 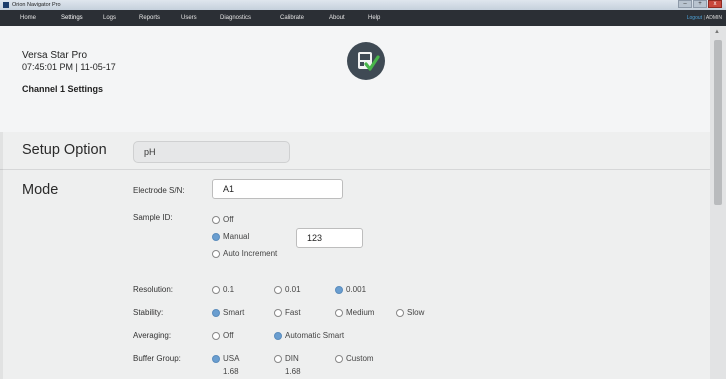 What do you see at coordinates (148, 312) in the screenshot?
I see `stability-label: Stability:` at bounding box center [148, 312].